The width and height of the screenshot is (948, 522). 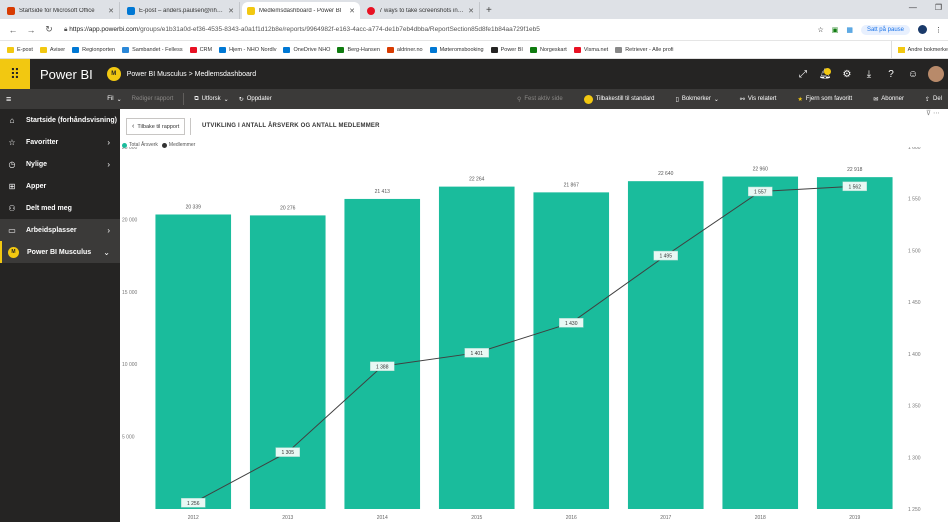 I want to click on sync-paused-button: Satt på pause, so click(x=885, y=29).